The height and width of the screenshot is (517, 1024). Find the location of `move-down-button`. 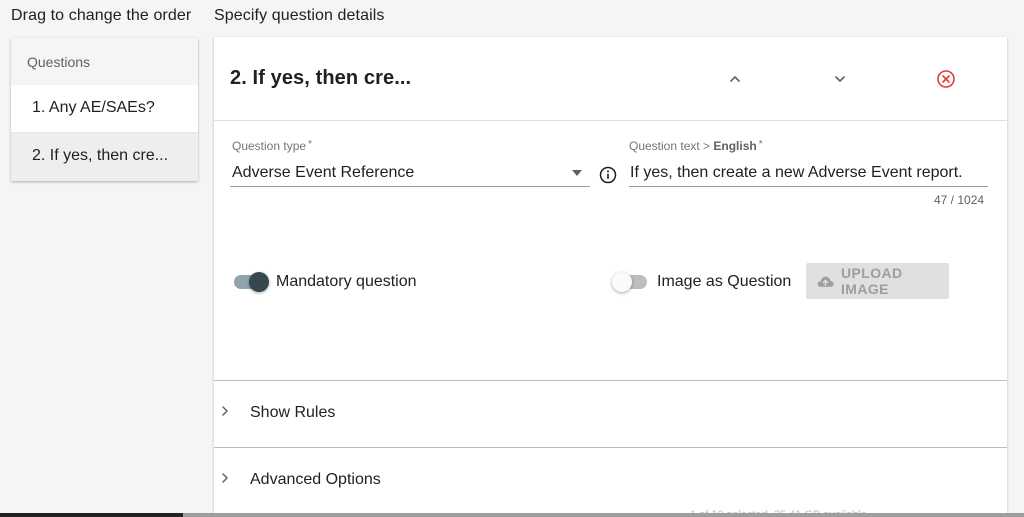

move-down-button is located at coordinates (840, 79).